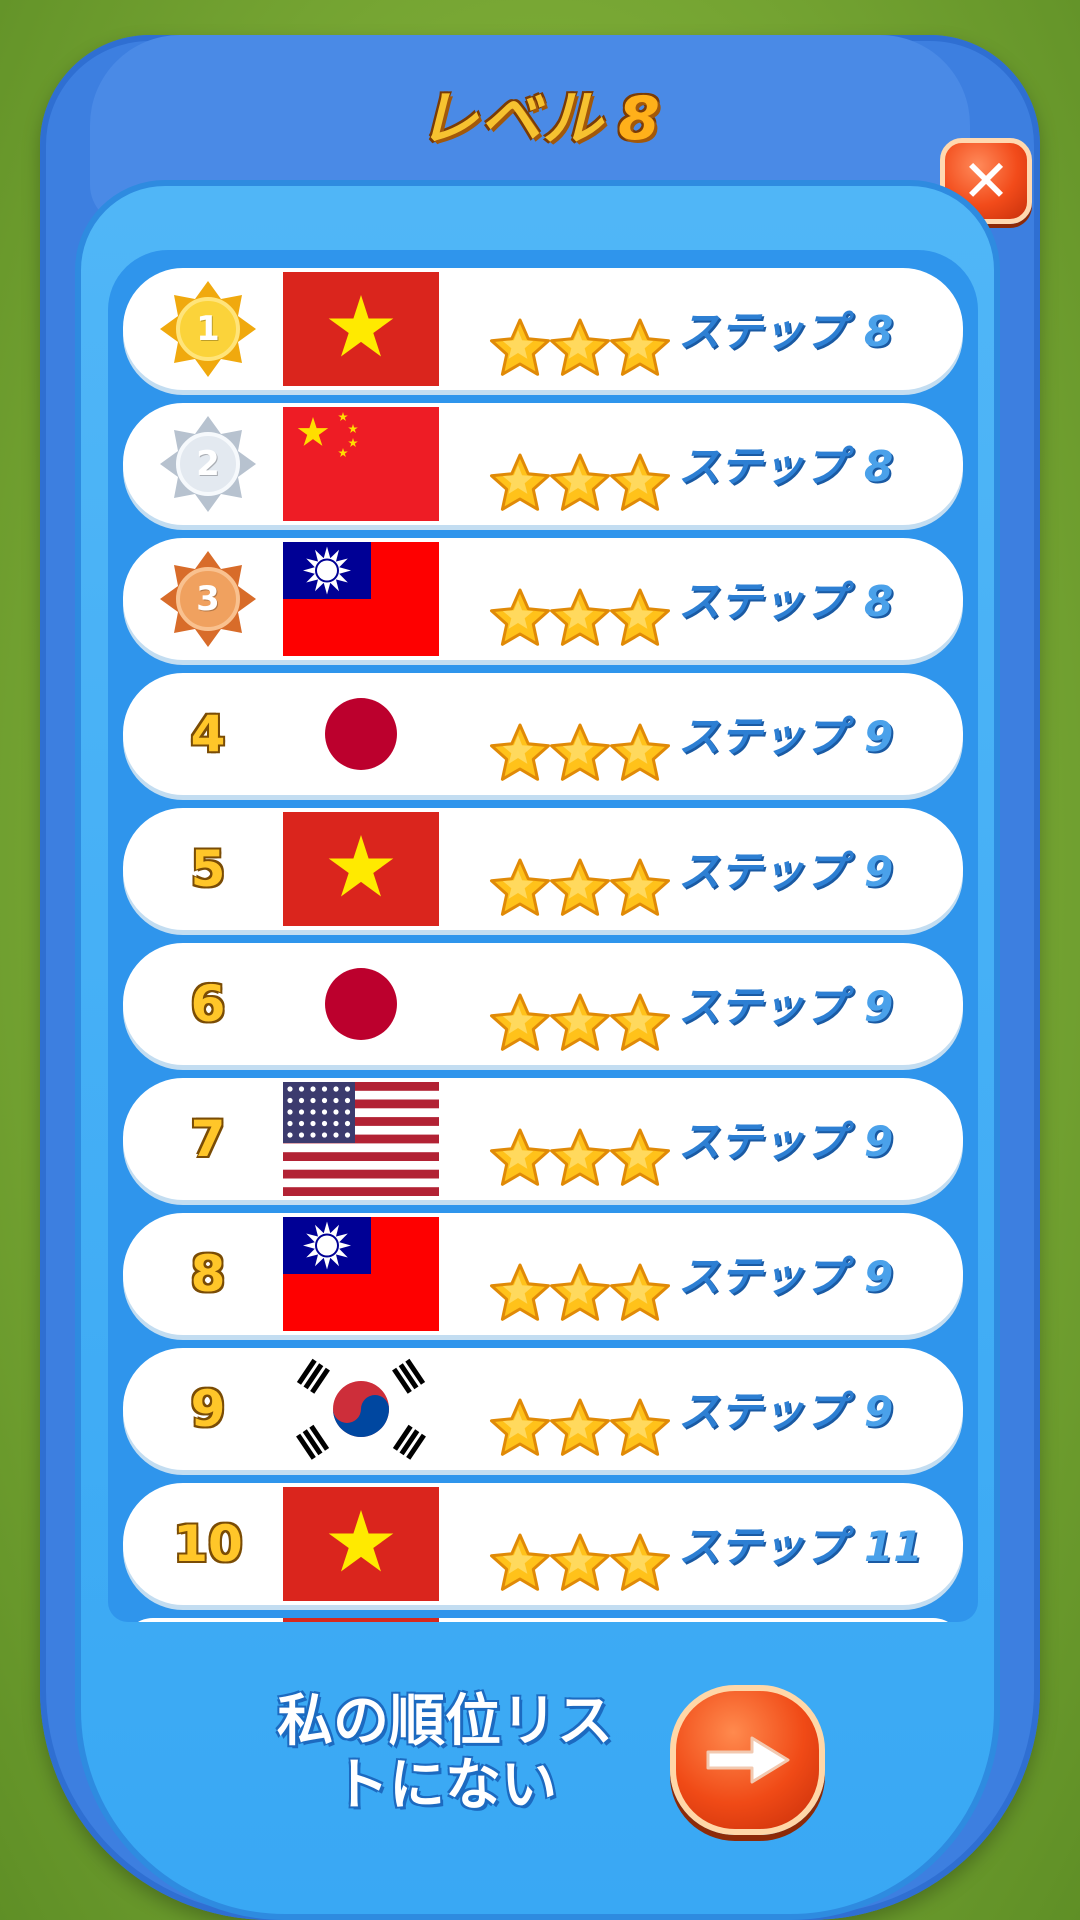  What do you see at coordinates (445, 1753) in the screenshot?
I see `my-rank-text: 私の順位リストにない` at bounding box center [445, 1753].